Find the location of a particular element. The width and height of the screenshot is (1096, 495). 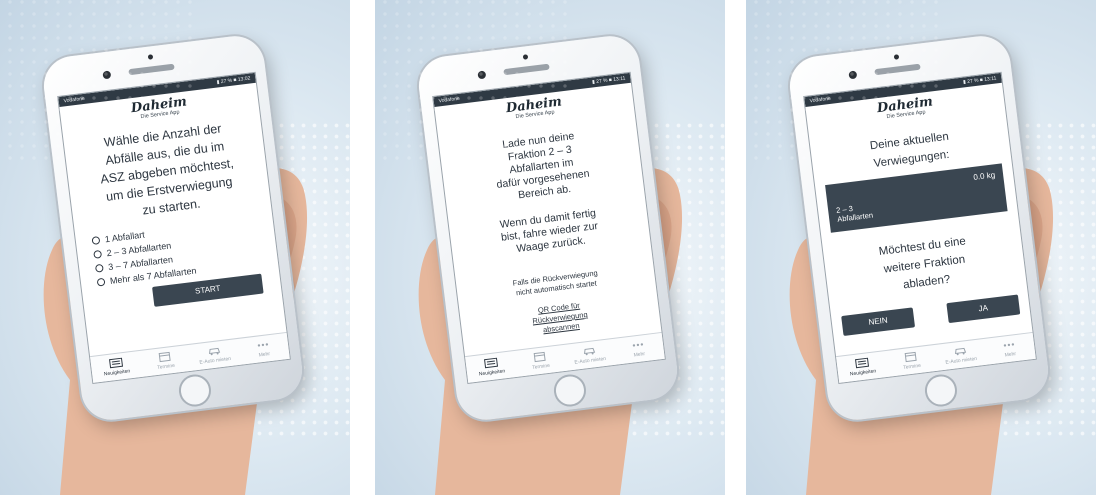

answer-buttons: NEIN JA is located at coordinates (931, 315).